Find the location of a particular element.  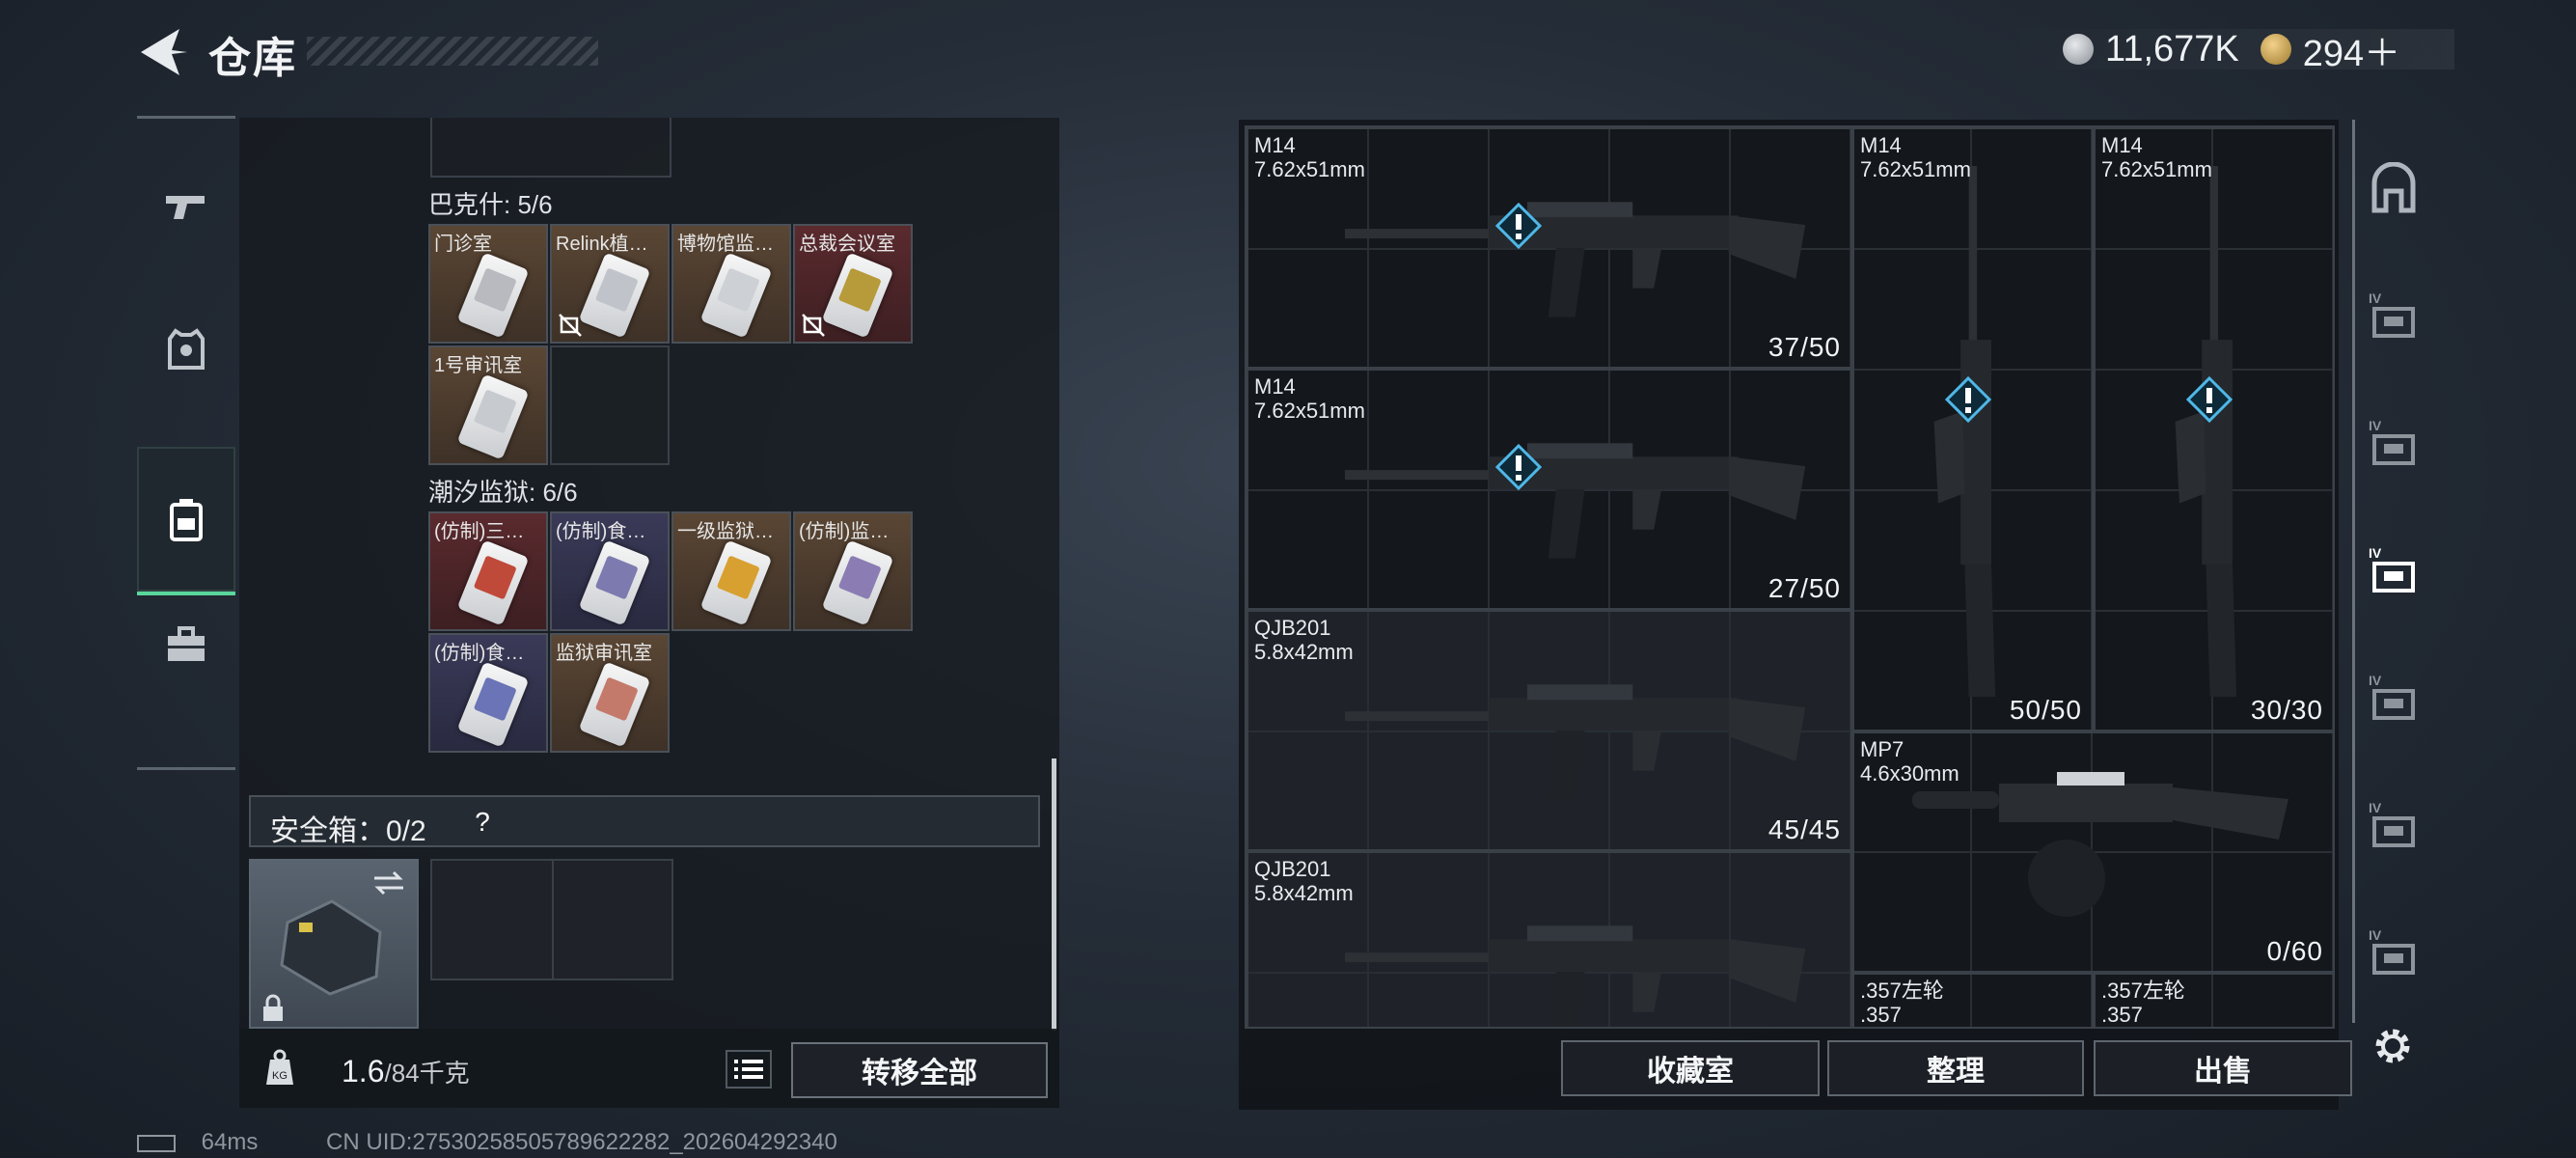

misc-case-icon: IV is located at coordinates (2394, 953).